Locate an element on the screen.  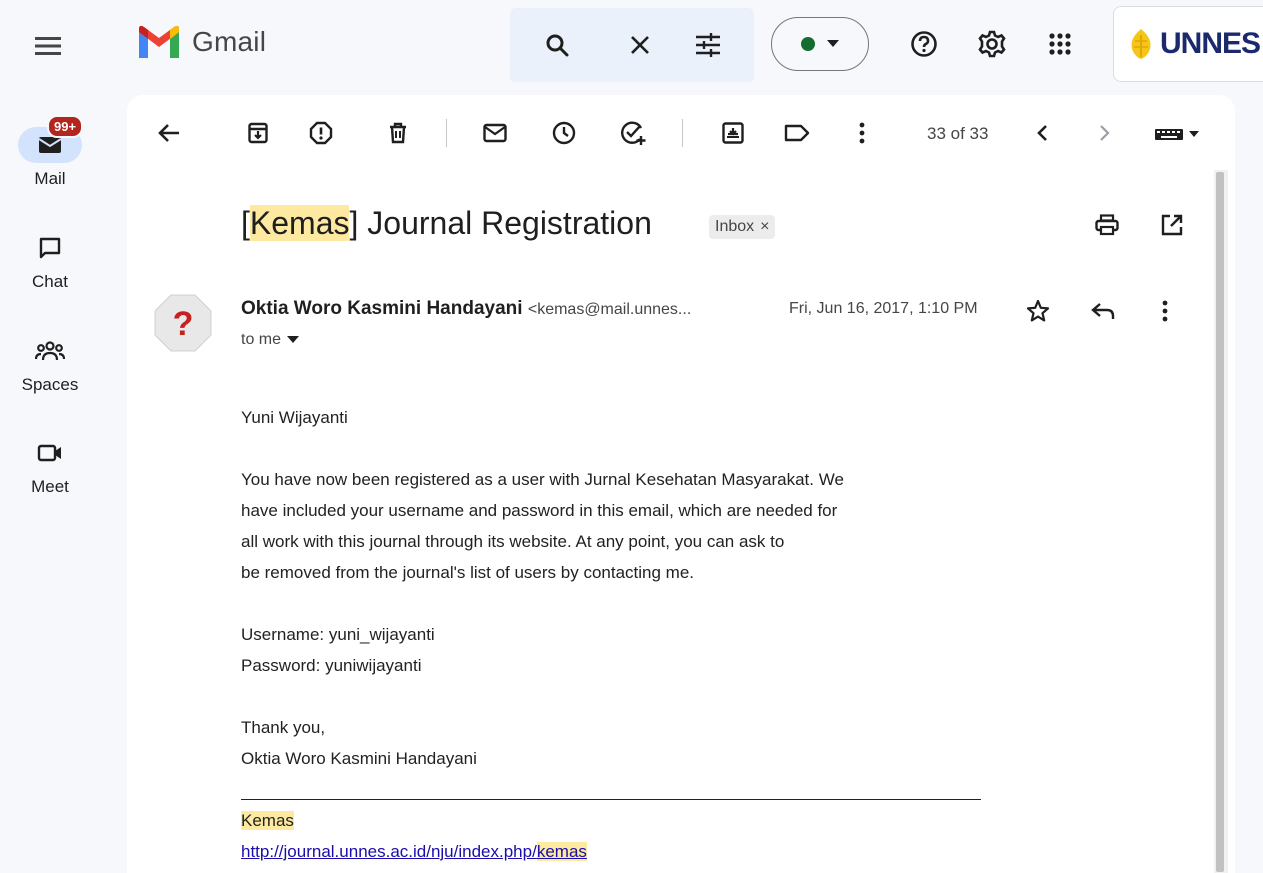
back-arrow-icon is located at coordinates (169, 133).